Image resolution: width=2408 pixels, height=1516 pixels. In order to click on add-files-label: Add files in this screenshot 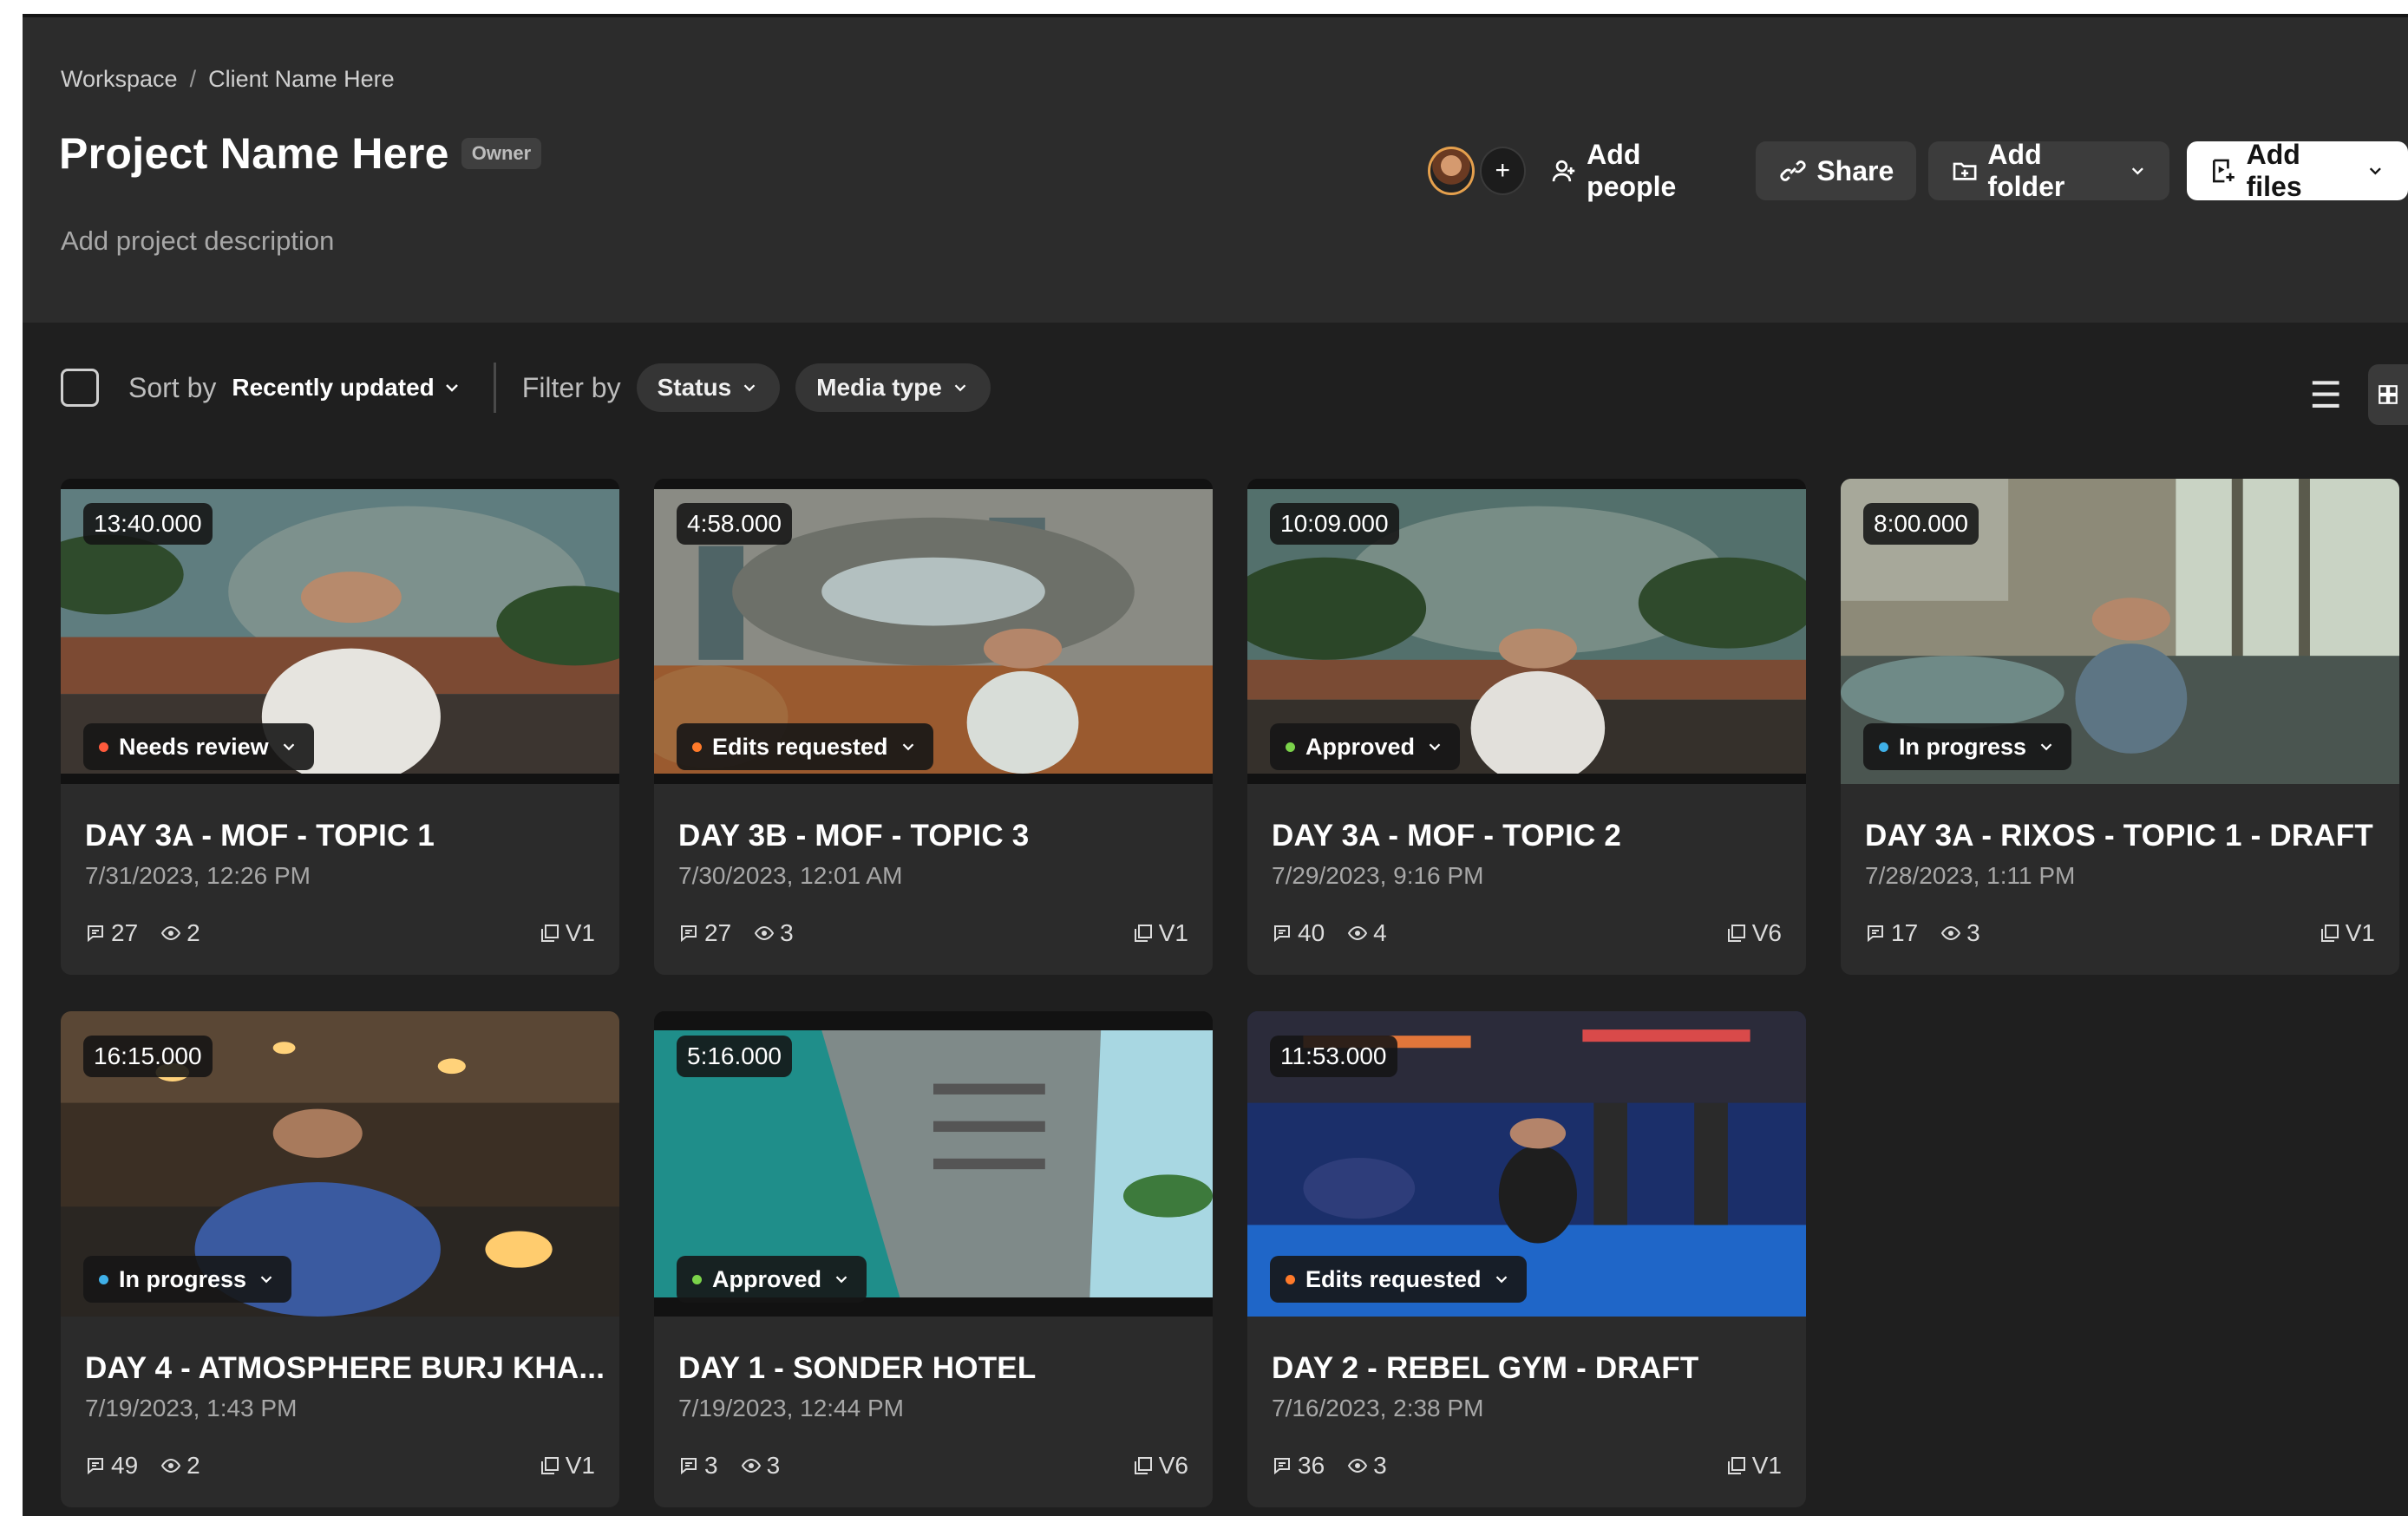, I will do `click(2274, 170)`.